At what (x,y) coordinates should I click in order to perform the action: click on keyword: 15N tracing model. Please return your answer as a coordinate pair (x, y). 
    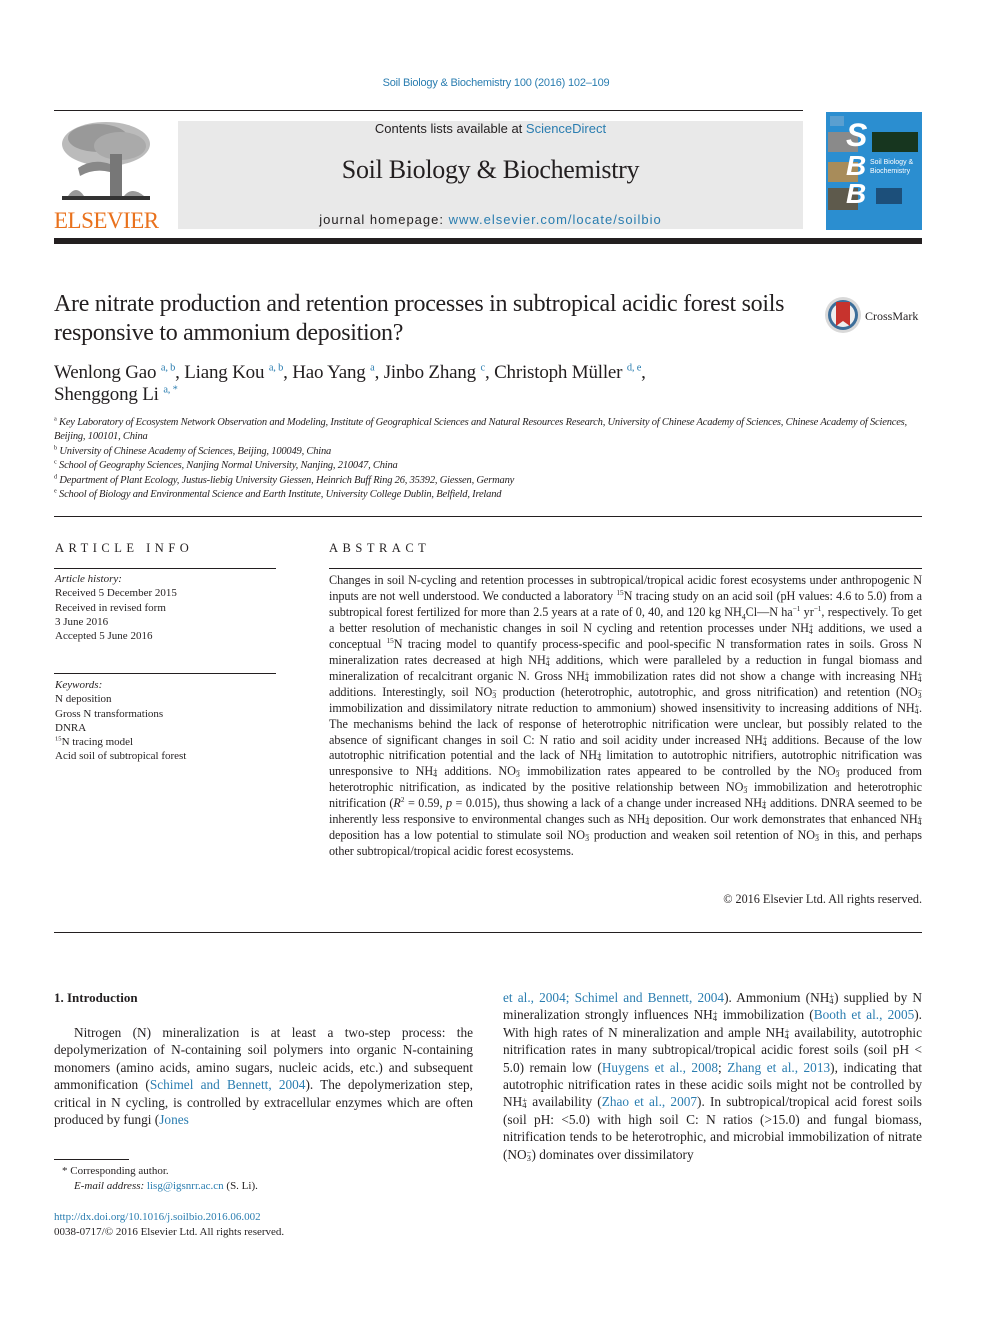
    Looking at the image, I should click on (94, 742).